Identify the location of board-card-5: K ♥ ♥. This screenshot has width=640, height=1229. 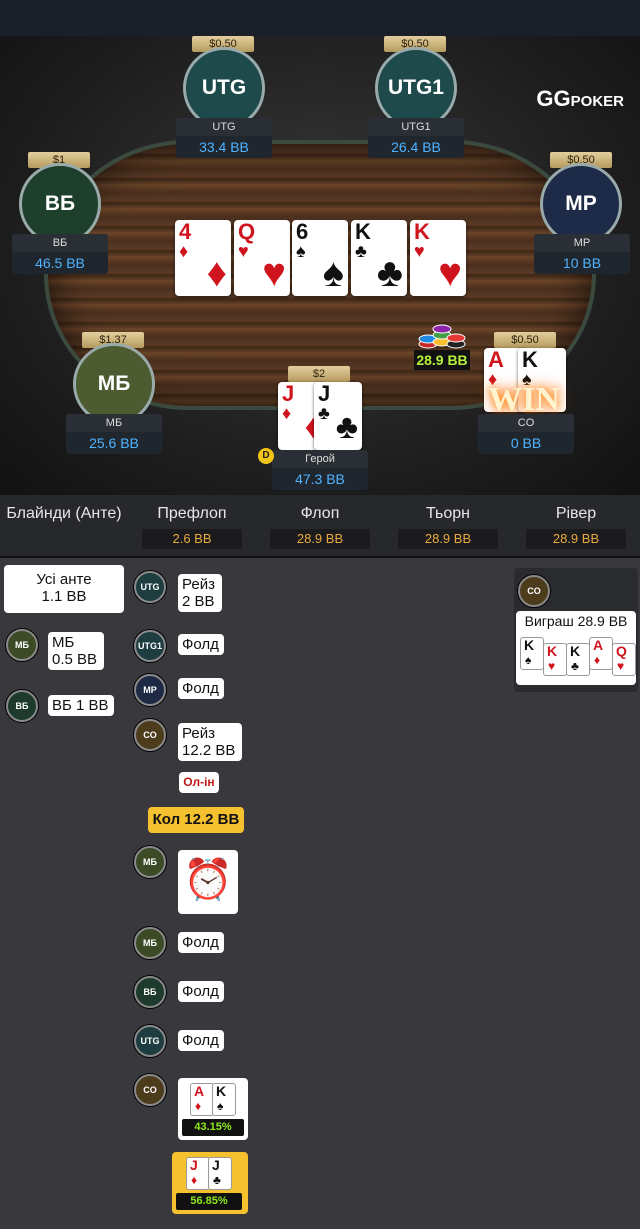
(438, 258).